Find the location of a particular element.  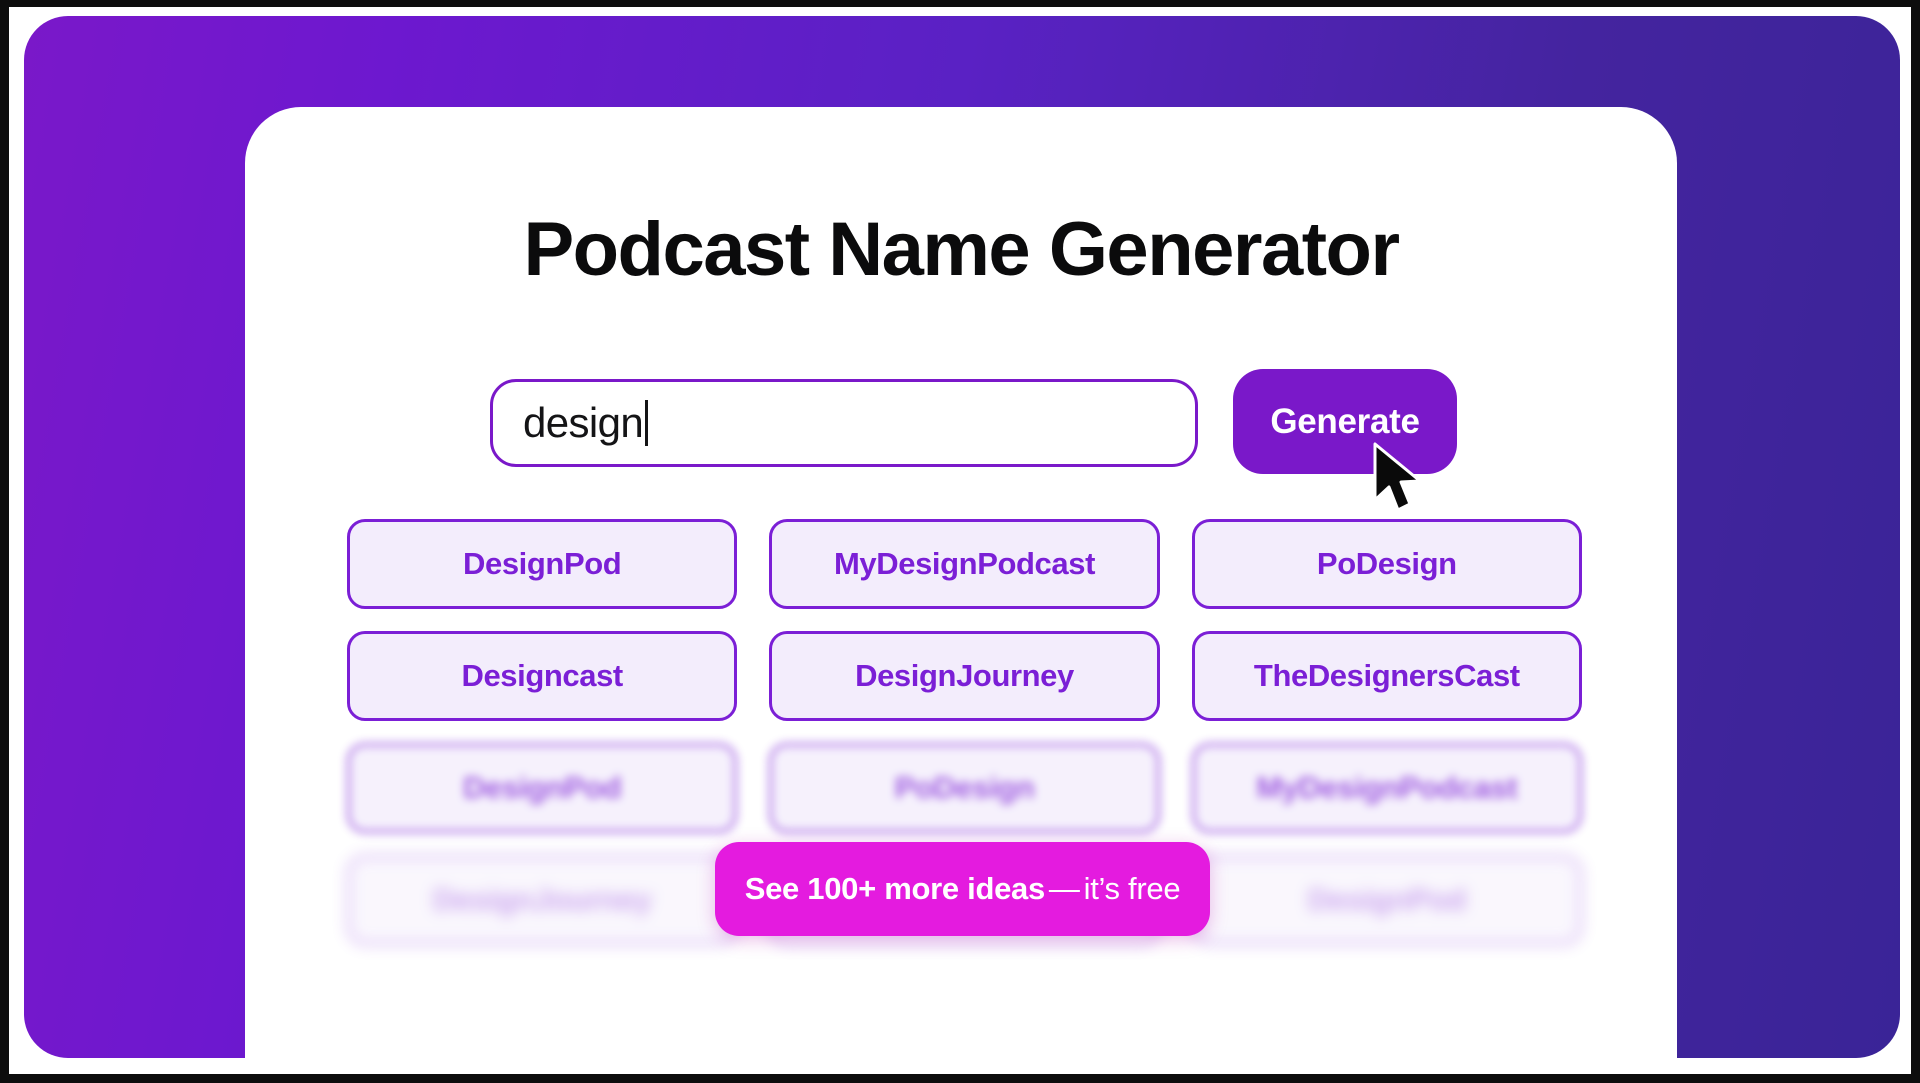

result-chip: TheDesignersCast is located at coordinates (1386, 676).